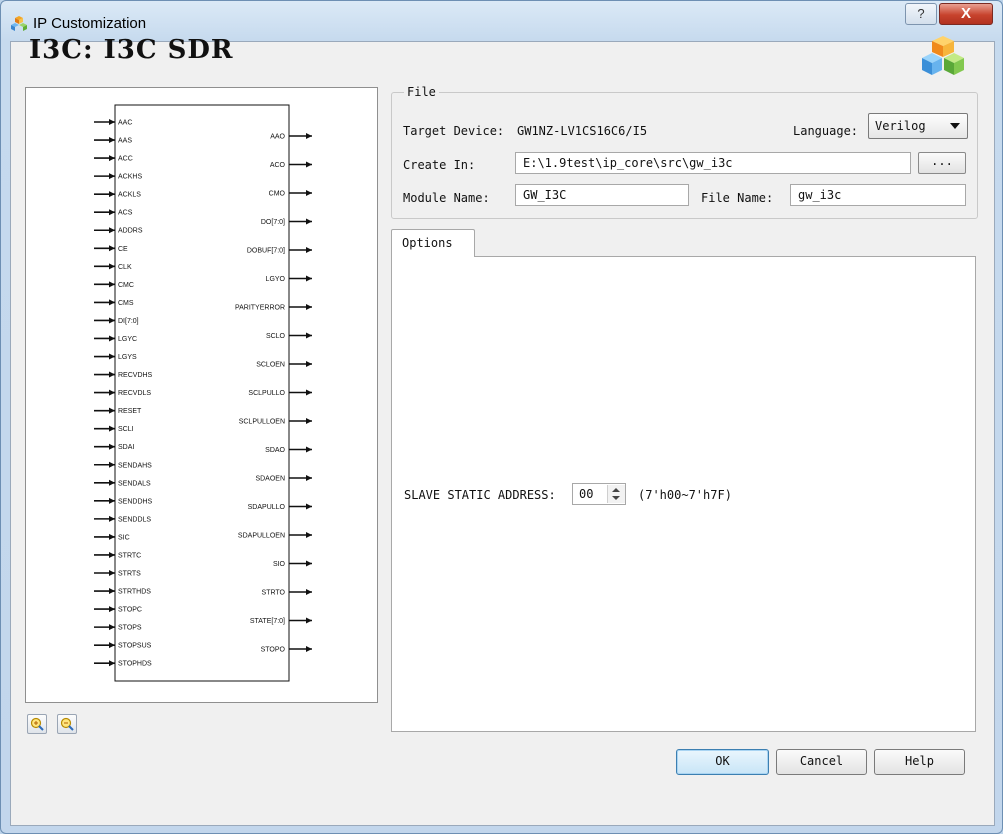  I want to click on output-pin: PARITYERROR, so click(273, 308).